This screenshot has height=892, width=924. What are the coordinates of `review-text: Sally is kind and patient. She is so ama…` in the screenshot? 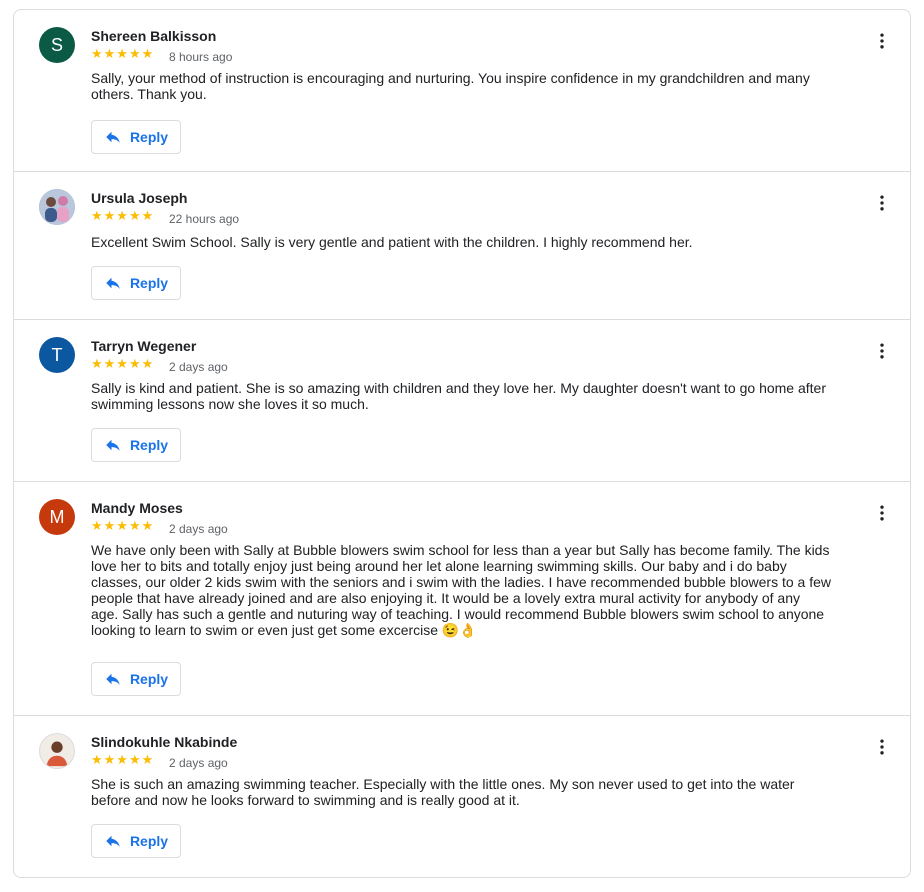 It's located at (458, 396).